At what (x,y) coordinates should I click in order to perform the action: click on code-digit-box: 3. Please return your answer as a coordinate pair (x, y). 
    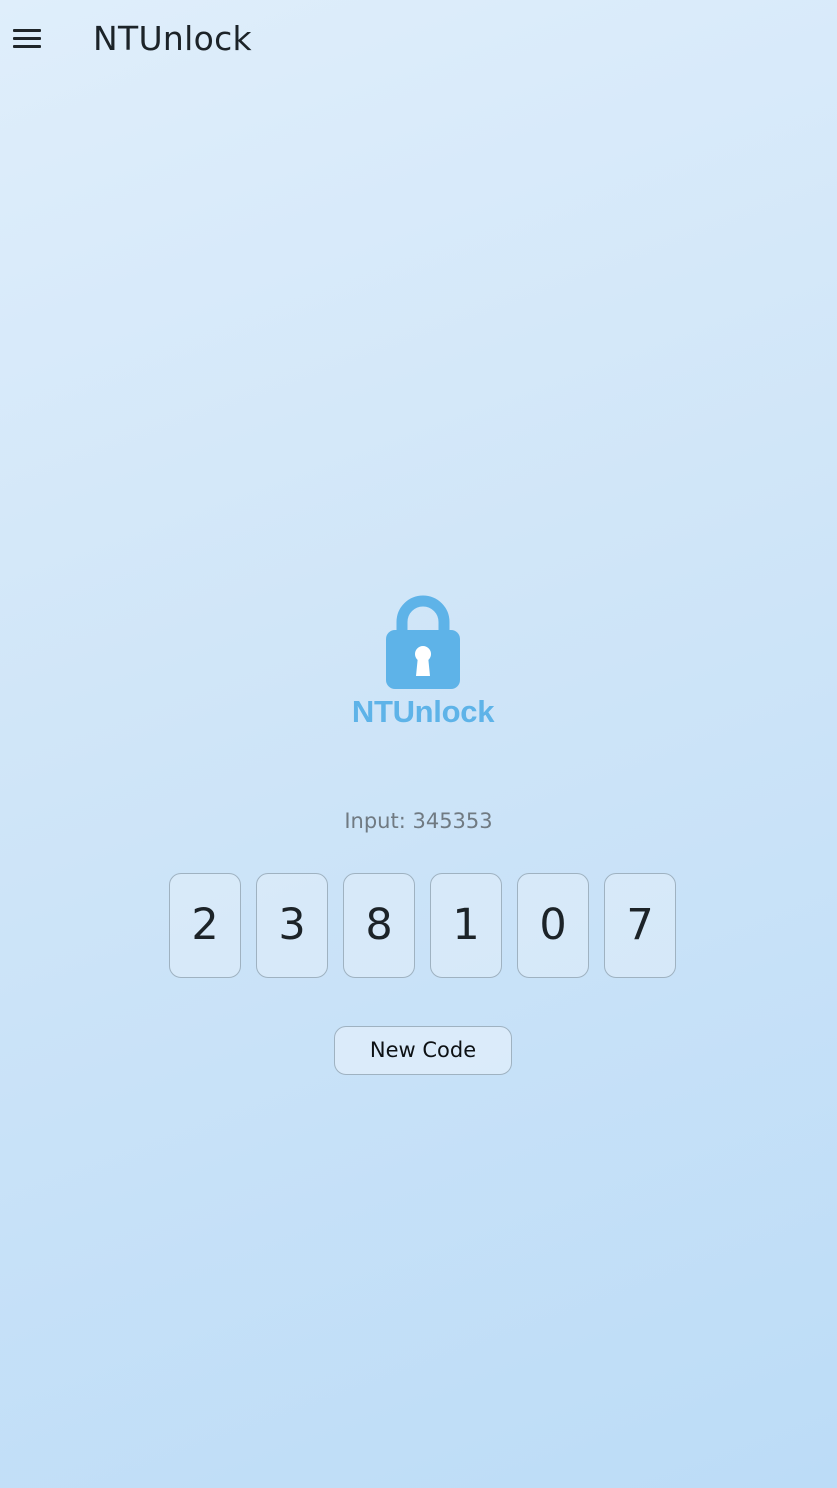
    Looking at the image, I should click on (292, 925).